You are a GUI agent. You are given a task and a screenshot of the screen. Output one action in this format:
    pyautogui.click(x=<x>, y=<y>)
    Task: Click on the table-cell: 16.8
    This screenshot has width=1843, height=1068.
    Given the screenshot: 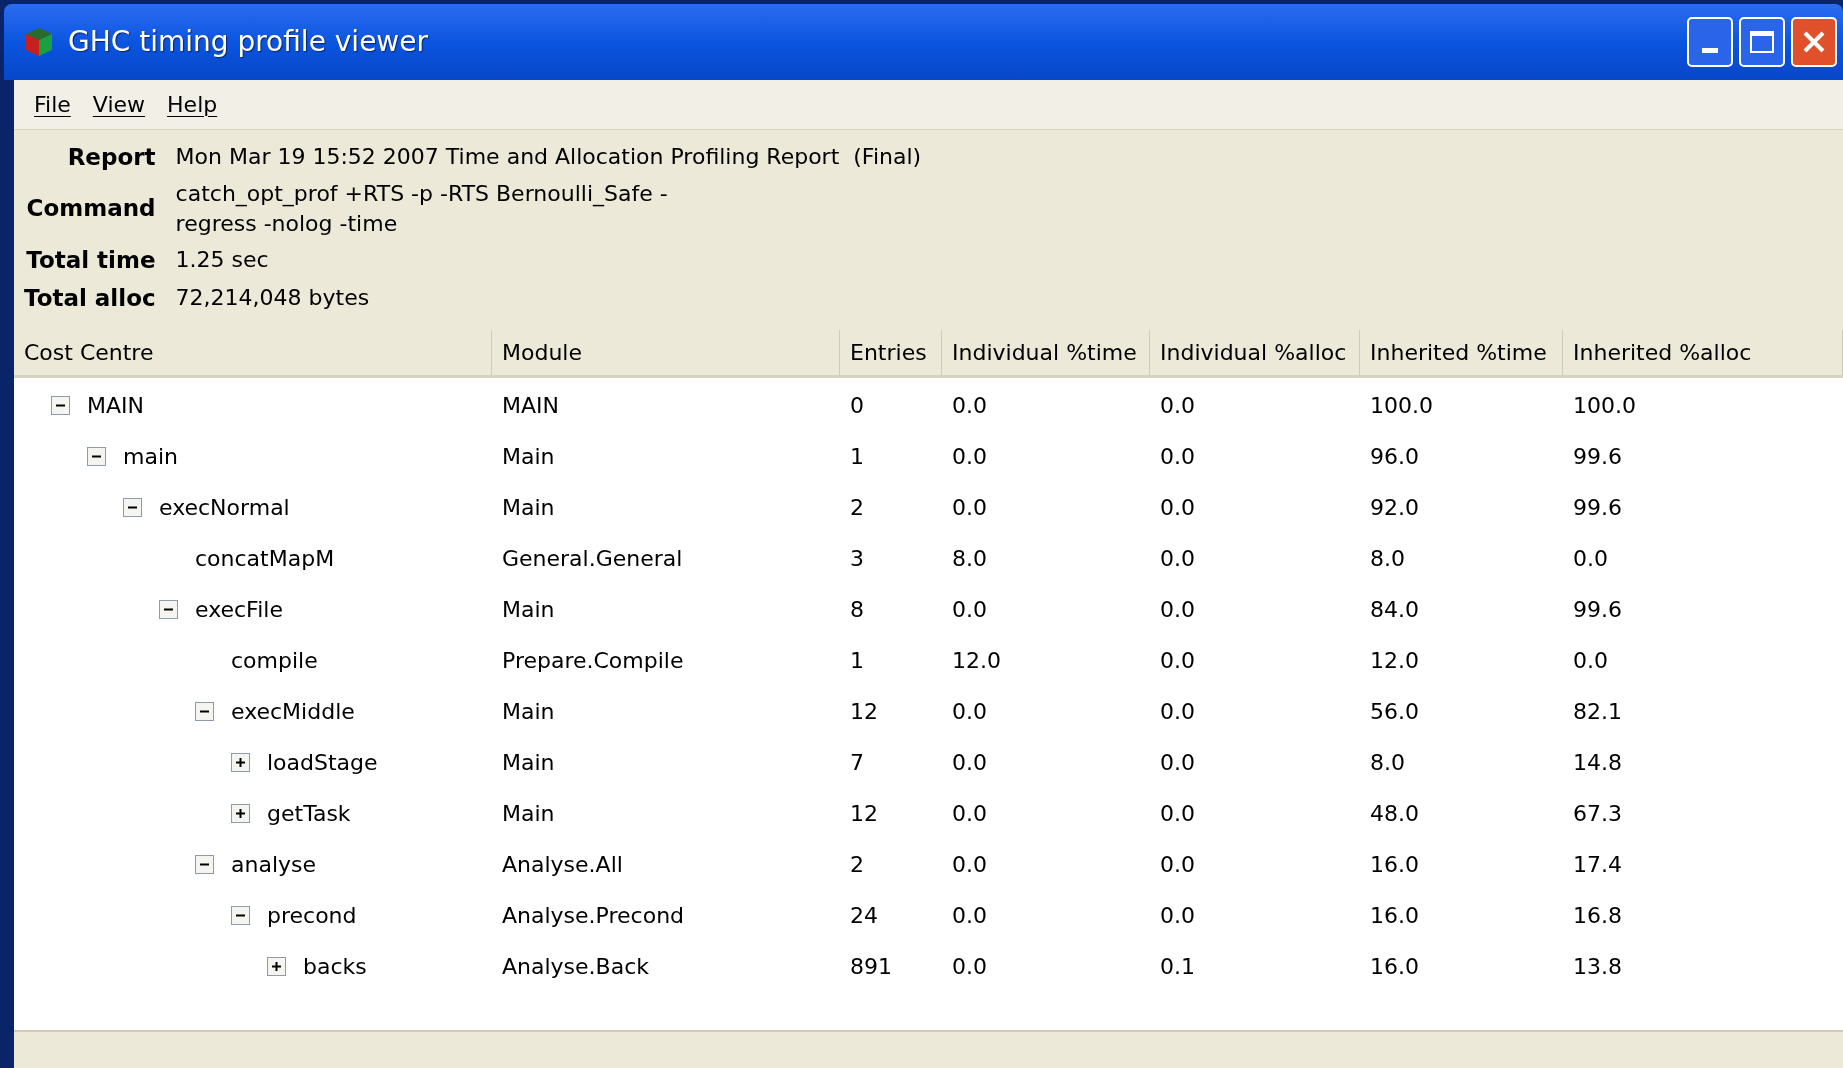 What is the action you would take?
    pyautogui.click(x=1597, y=915)
    